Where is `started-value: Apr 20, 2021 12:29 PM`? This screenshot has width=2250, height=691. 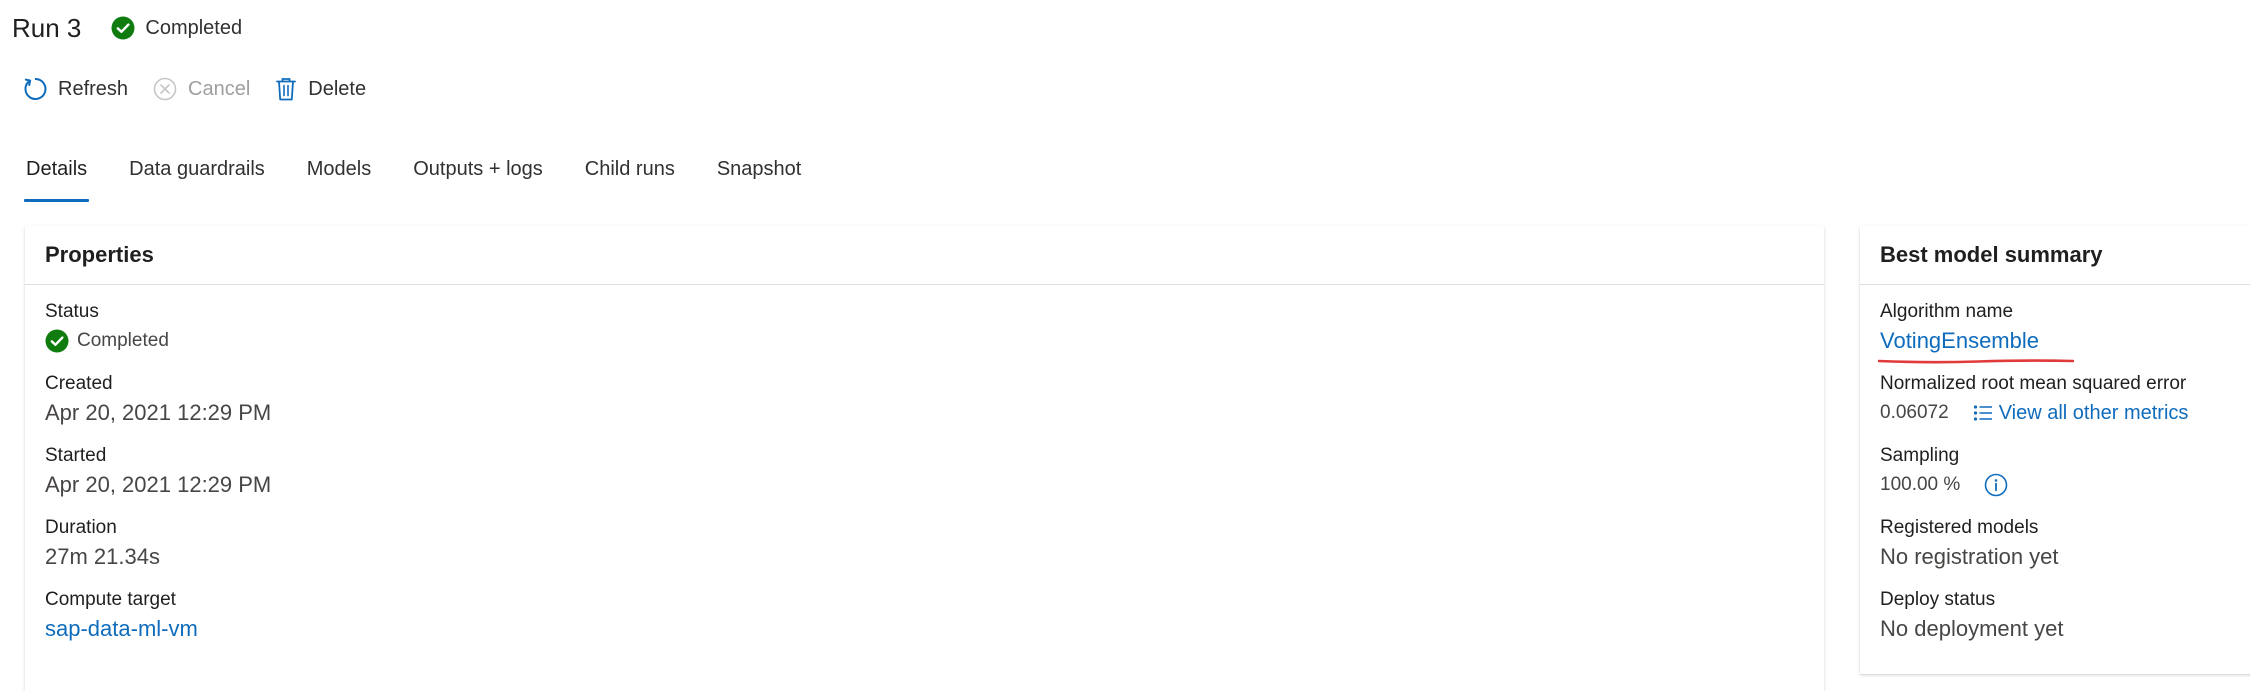
started-value: Apr 20, 2021 12:29 PM is located at coordinates (158, 484).